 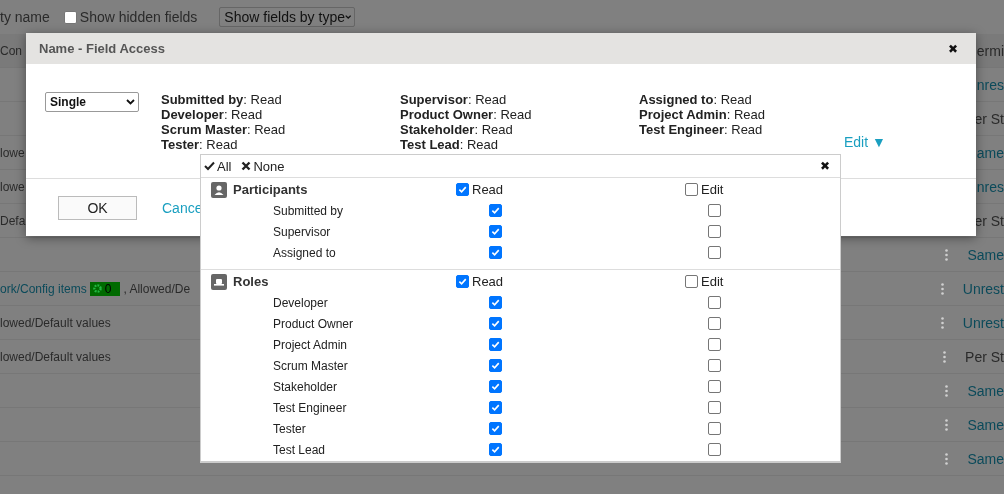 What do you see at coordinates (702, 114) in the screenshot?
I see `access-summary: Project Admin: Read` at bounding box center [702, 114].